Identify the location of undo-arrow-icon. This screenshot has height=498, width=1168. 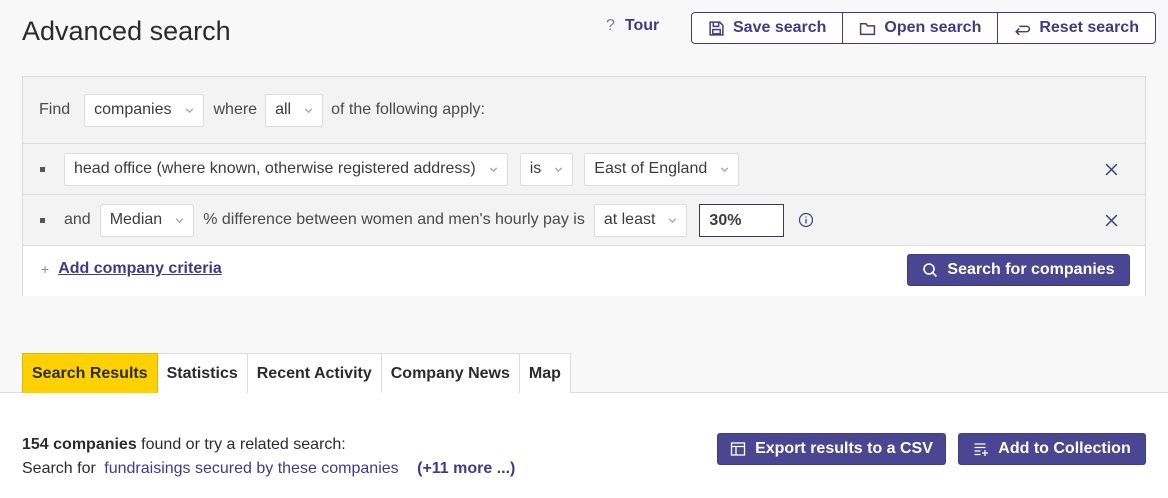
(1023, 30).